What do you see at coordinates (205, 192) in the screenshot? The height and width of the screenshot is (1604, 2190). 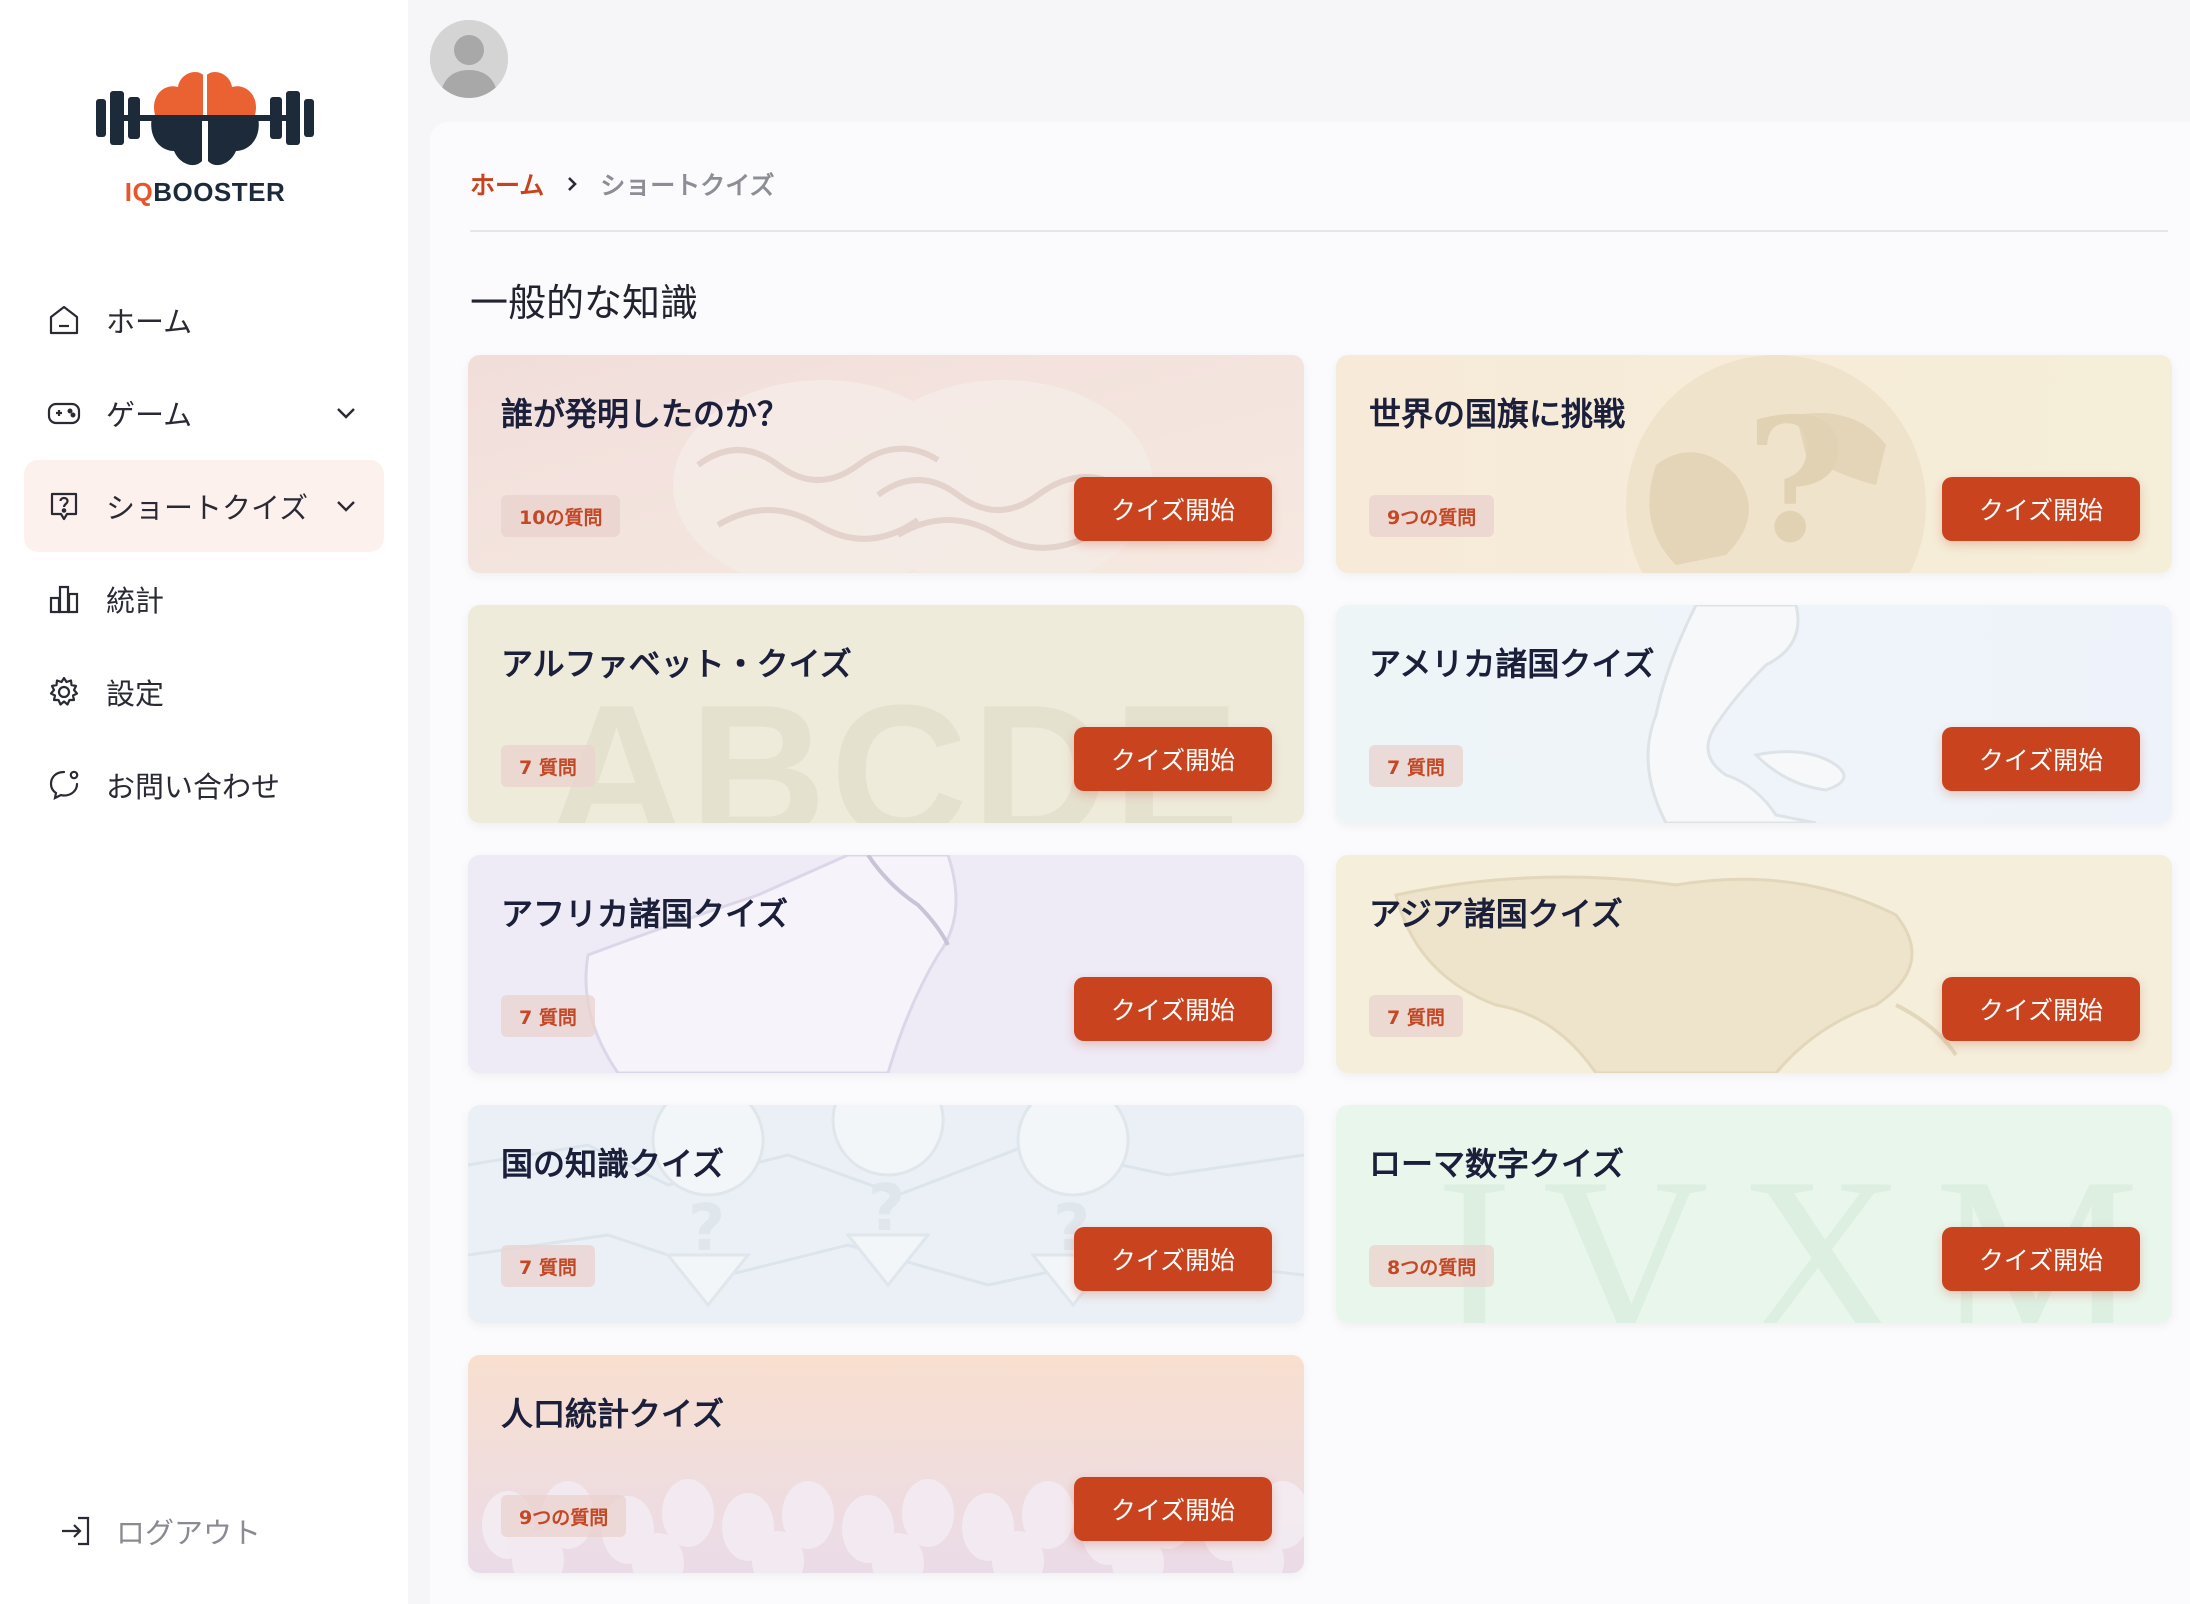 I see `logo-wordmark: IQBOOSTER` at bounding box center [205, 192].